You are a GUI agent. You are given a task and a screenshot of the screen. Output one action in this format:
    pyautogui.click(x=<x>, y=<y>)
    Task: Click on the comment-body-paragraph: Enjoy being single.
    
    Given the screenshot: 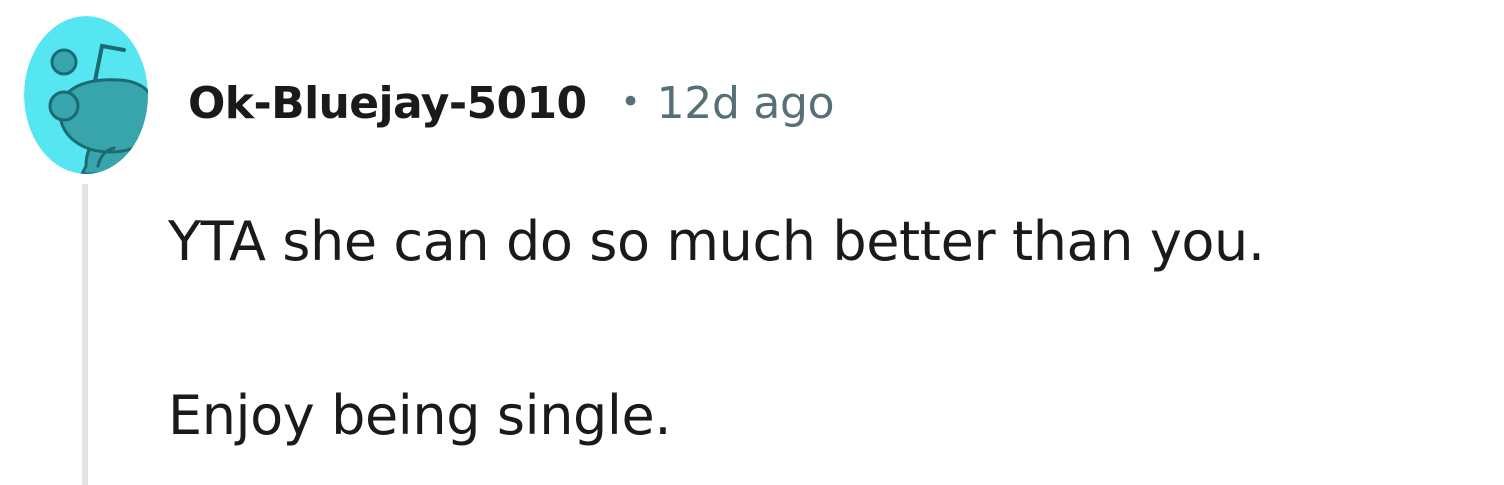 What is the action you would take?
    pyautogui.click(x=420, y=415)
    